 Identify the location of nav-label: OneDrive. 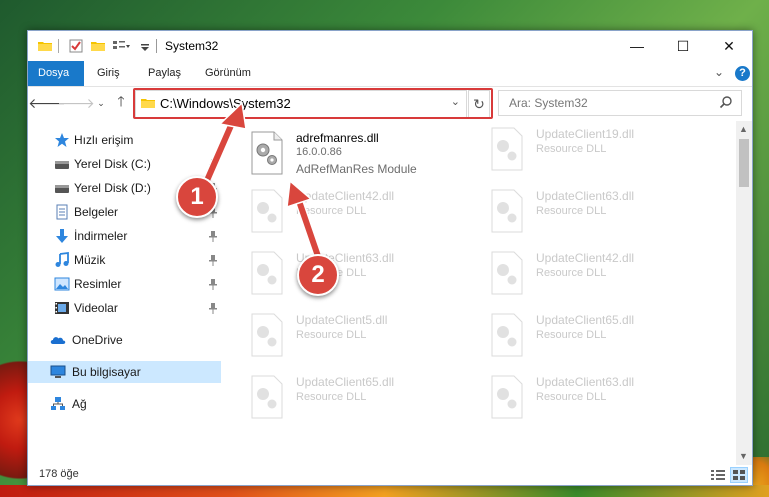
(97, 340).